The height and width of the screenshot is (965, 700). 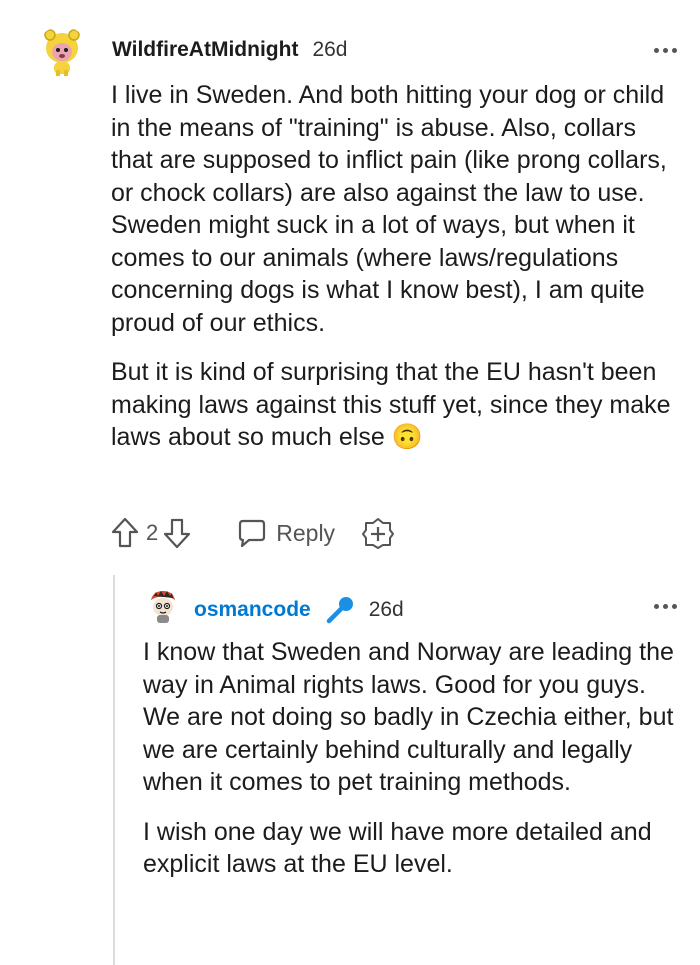 I want to click on award-icon, so click(x=378, y=533).